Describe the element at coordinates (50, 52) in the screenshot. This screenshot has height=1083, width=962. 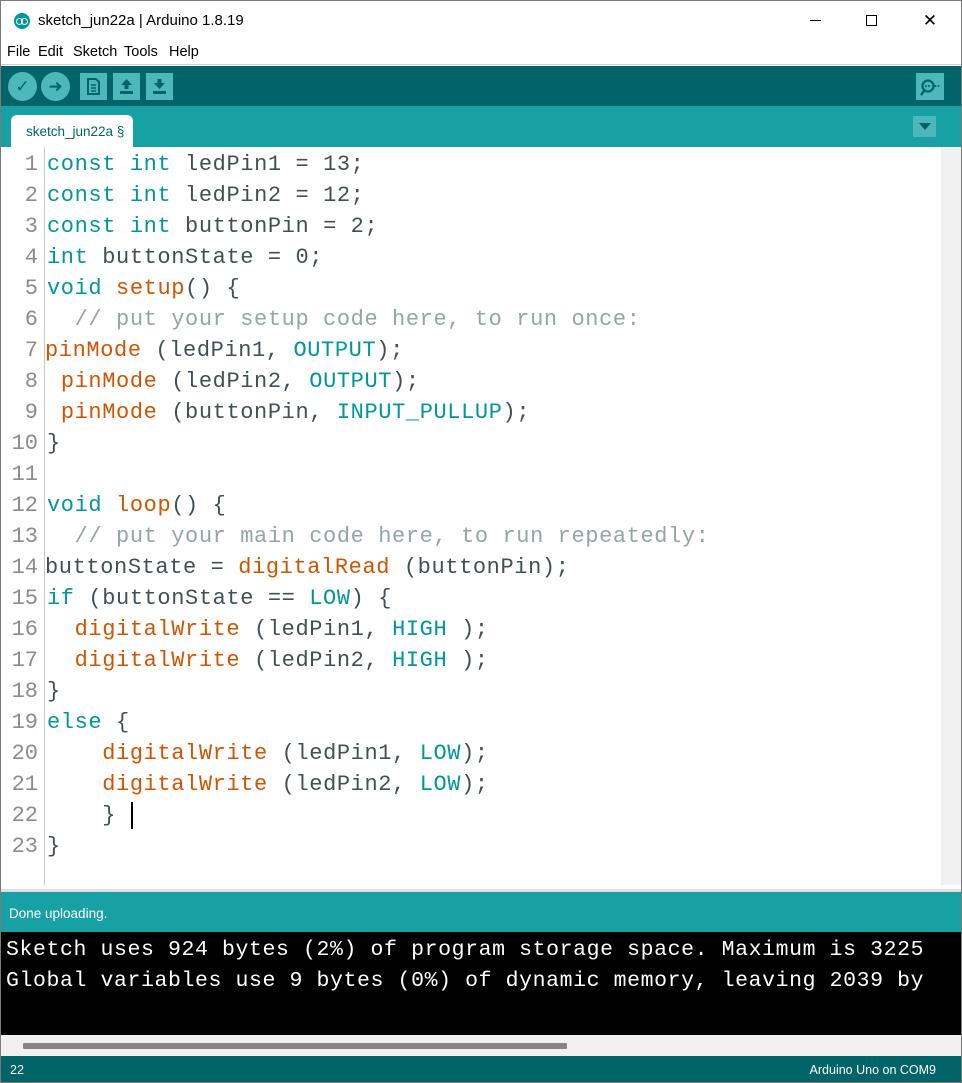
I see `menu-edit: Edit` at that location.